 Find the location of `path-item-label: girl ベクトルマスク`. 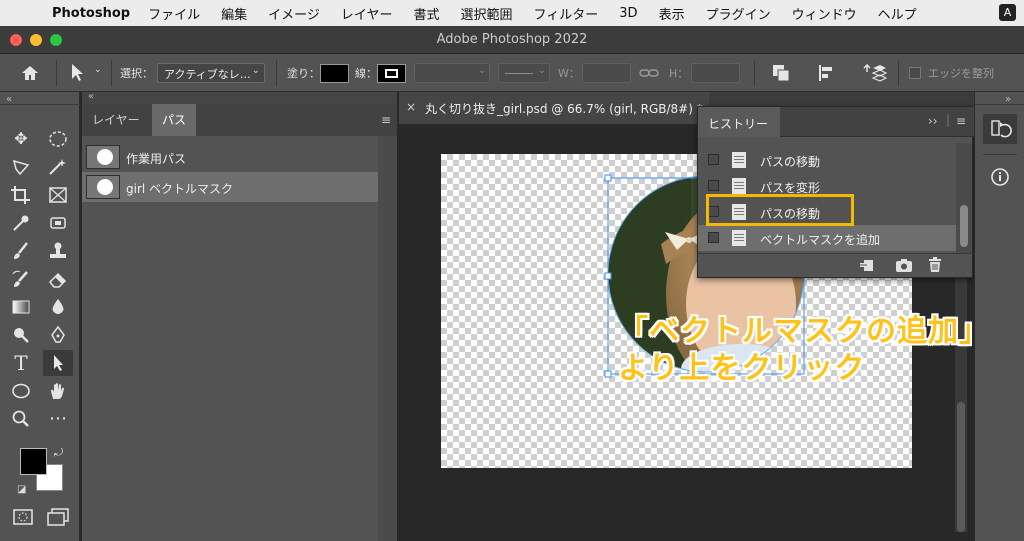

path-item-label: girl ベクトルマスク is located at coordinates (180, 189).